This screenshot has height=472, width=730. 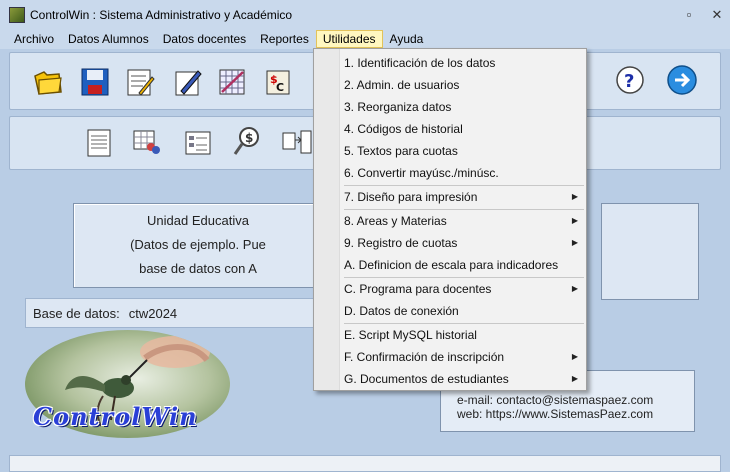 I want to click on contact-email: e-mail: contacto@sistemaspaez.com, so click(x=555, y=400).